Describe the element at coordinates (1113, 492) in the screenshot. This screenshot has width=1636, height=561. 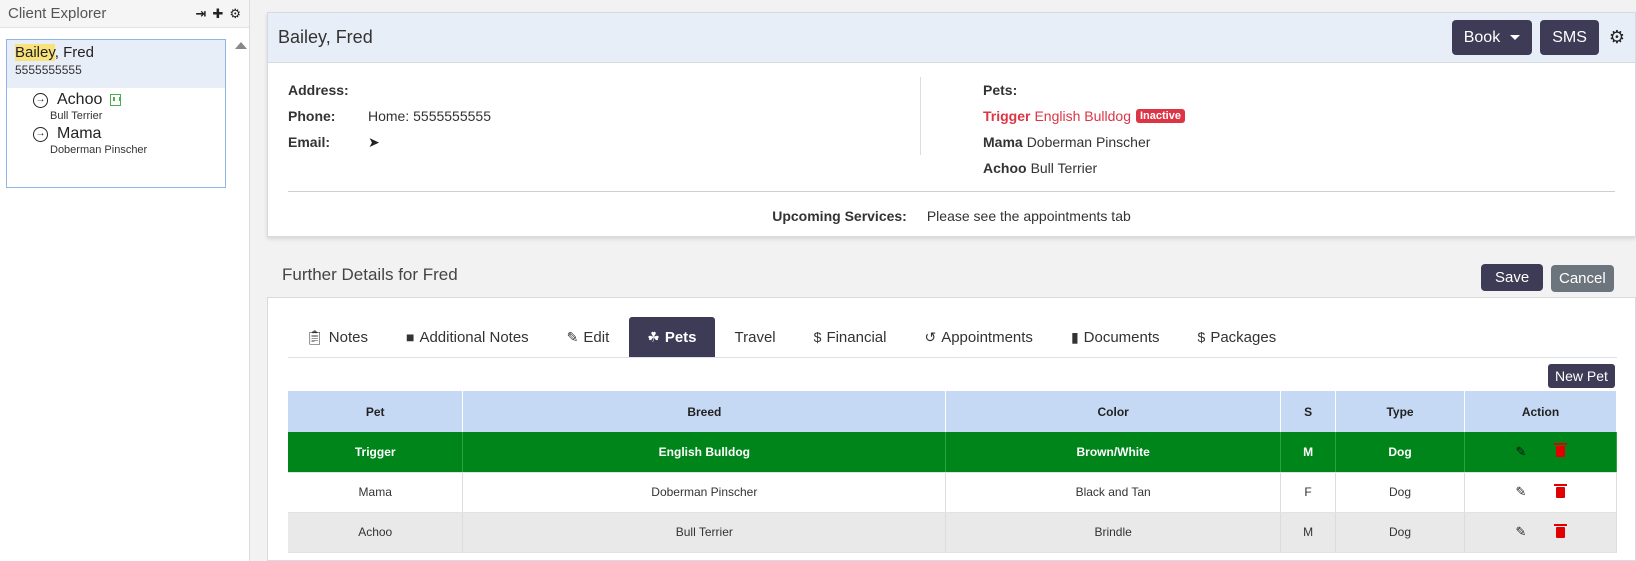
I see `cell-color: Black and Tan` at that location.